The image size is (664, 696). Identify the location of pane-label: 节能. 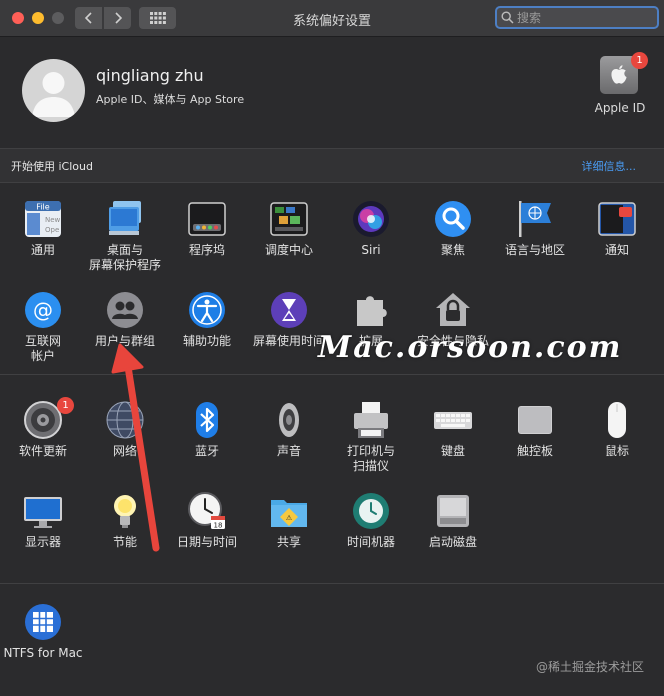
(124, 542).